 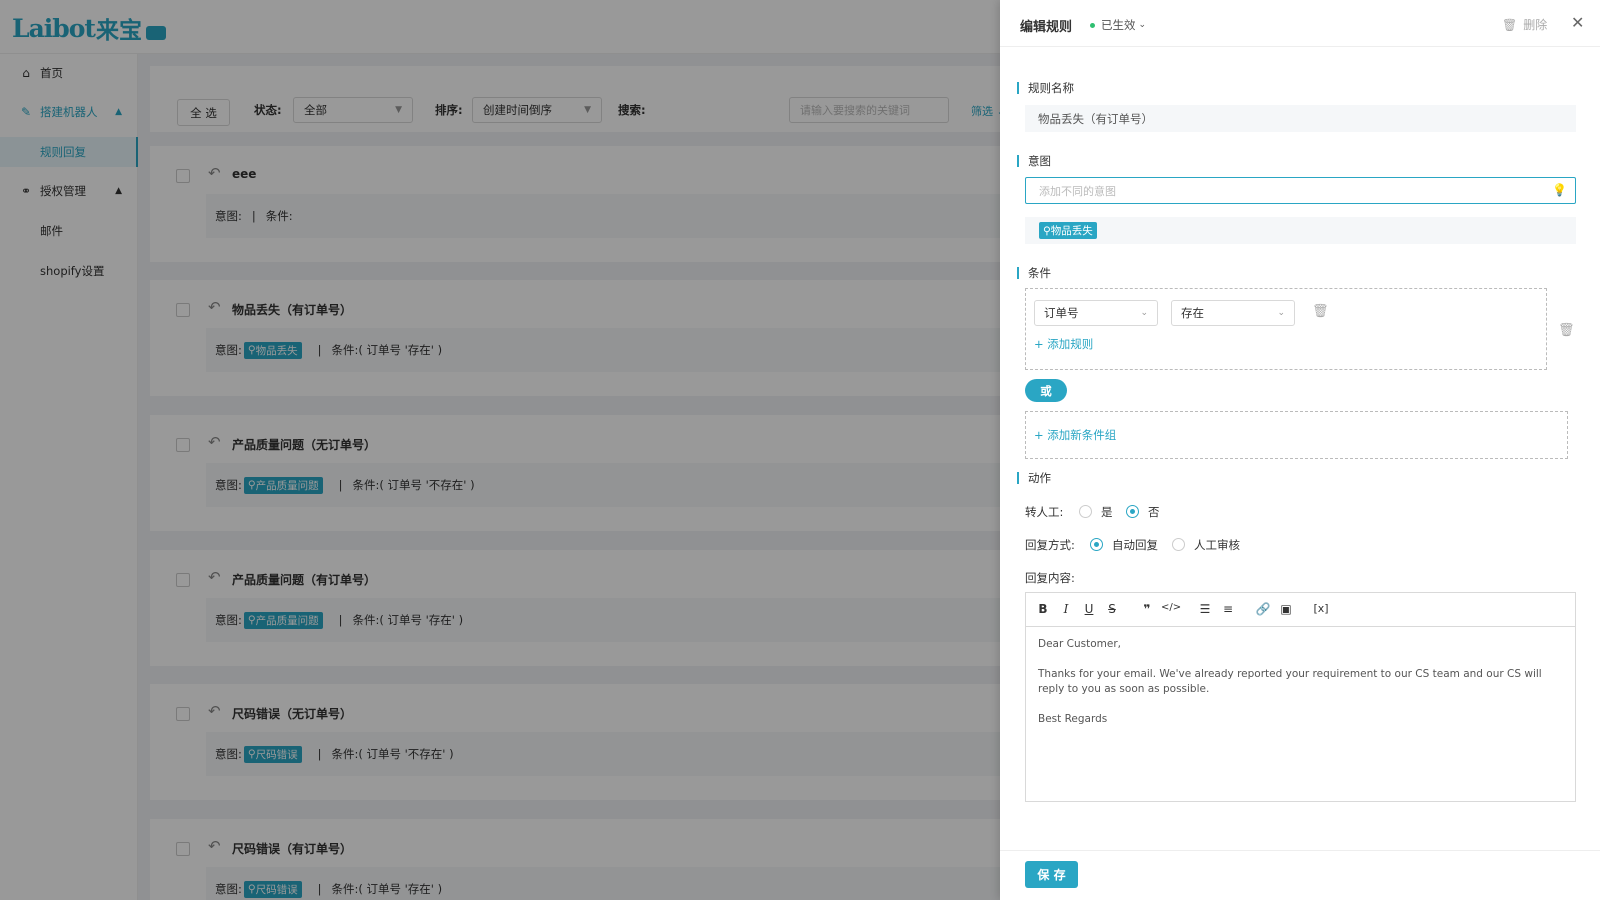 I want to click on add-group-box: + 添加新条件组, so click(x=1296, y=435).